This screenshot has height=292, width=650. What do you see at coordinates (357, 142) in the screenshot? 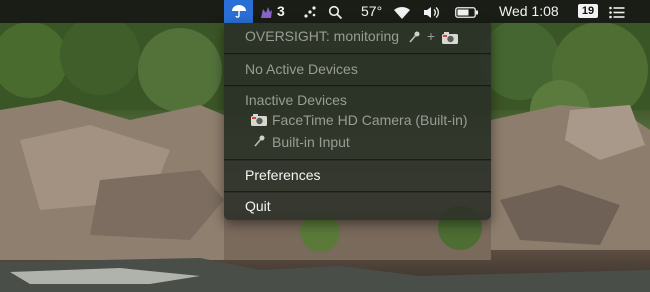
I see `inactive-device-microphone: Built-in Input` at bounding box center [357, 142].